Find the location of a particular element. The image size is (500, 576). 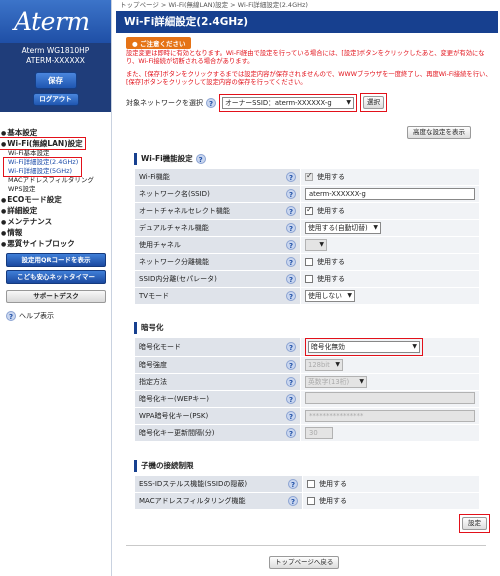

table-row: 指定方法? 英数字(13桁) ▼ is located at coordinates (307, 382).